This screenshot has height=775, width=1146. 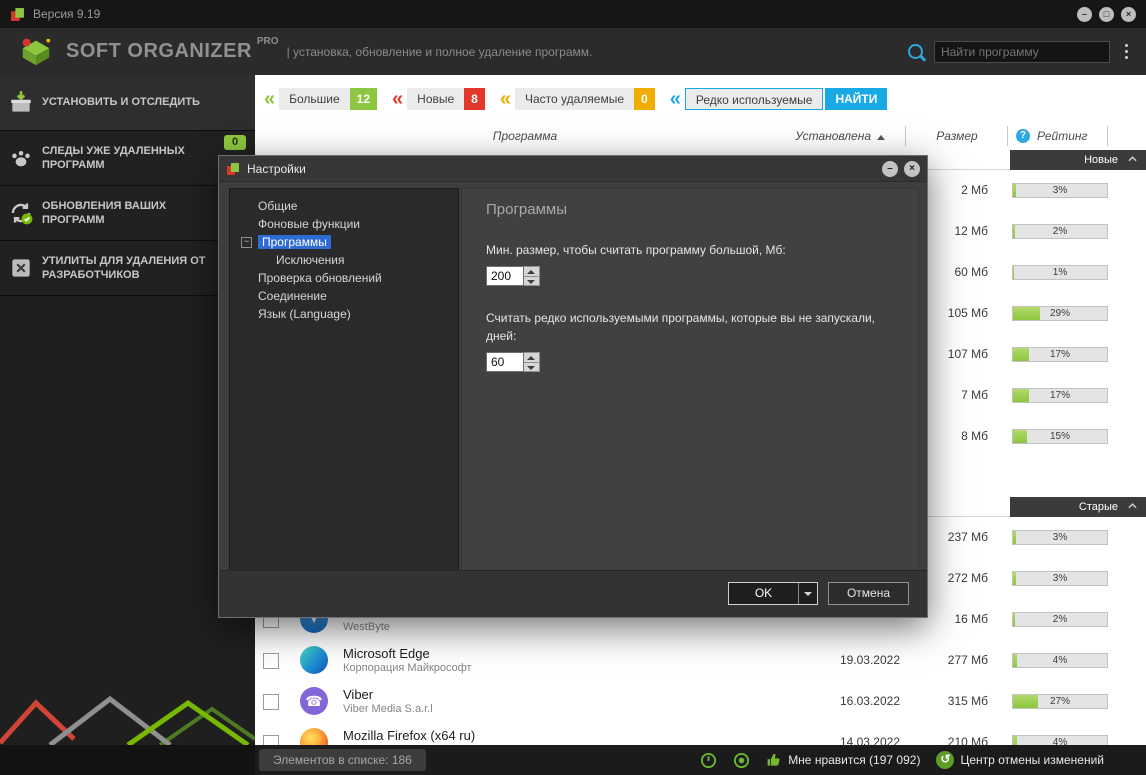 What do you see at coordinates (21, 268) in the screenshot?
I see `uninstall-tools-icon` at bounding box center [21, 268].